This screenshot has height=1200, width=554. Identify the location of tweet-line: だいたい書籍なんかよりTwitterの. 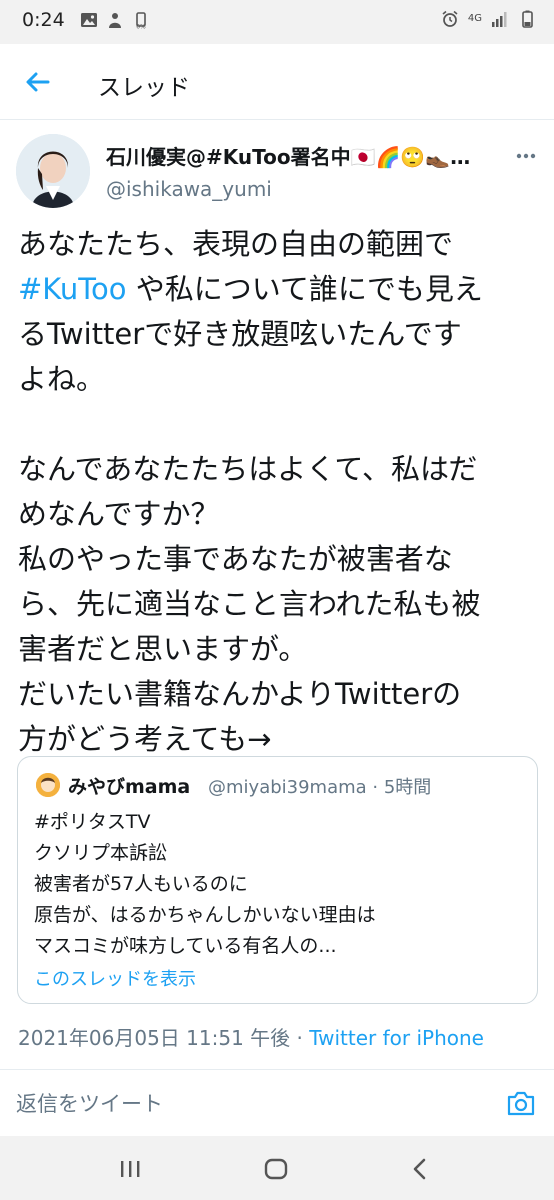
(240, 694).